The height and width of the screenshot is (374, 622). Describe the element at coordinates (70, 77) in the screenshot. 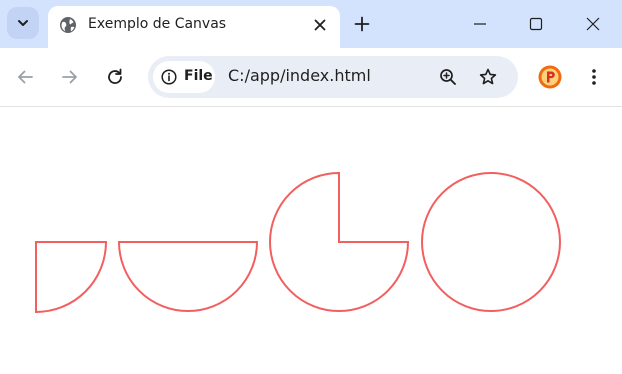

I see `forward-arrow-icon` at that location.